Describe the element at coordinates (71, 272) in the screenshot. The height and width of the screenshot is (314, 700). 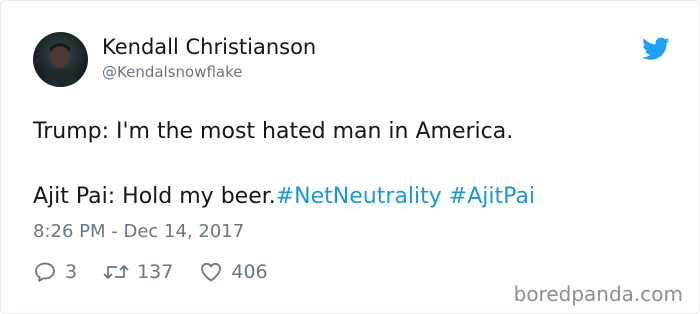
I see `reply-count: 3` at that location.